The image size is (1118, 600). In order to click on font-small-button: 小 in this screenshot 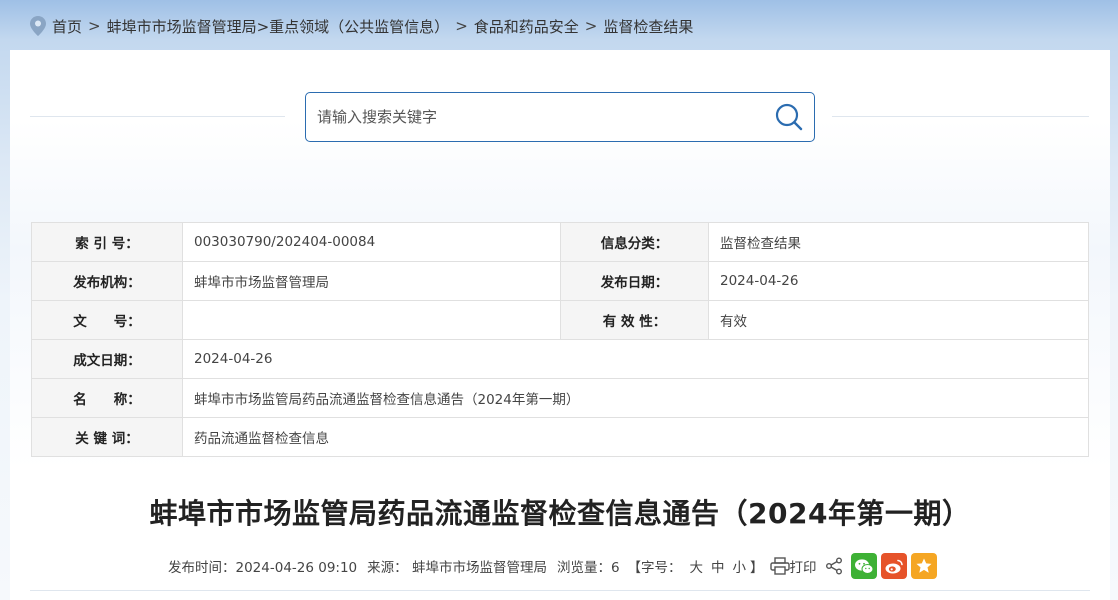, I will do `click(740, 566)`.